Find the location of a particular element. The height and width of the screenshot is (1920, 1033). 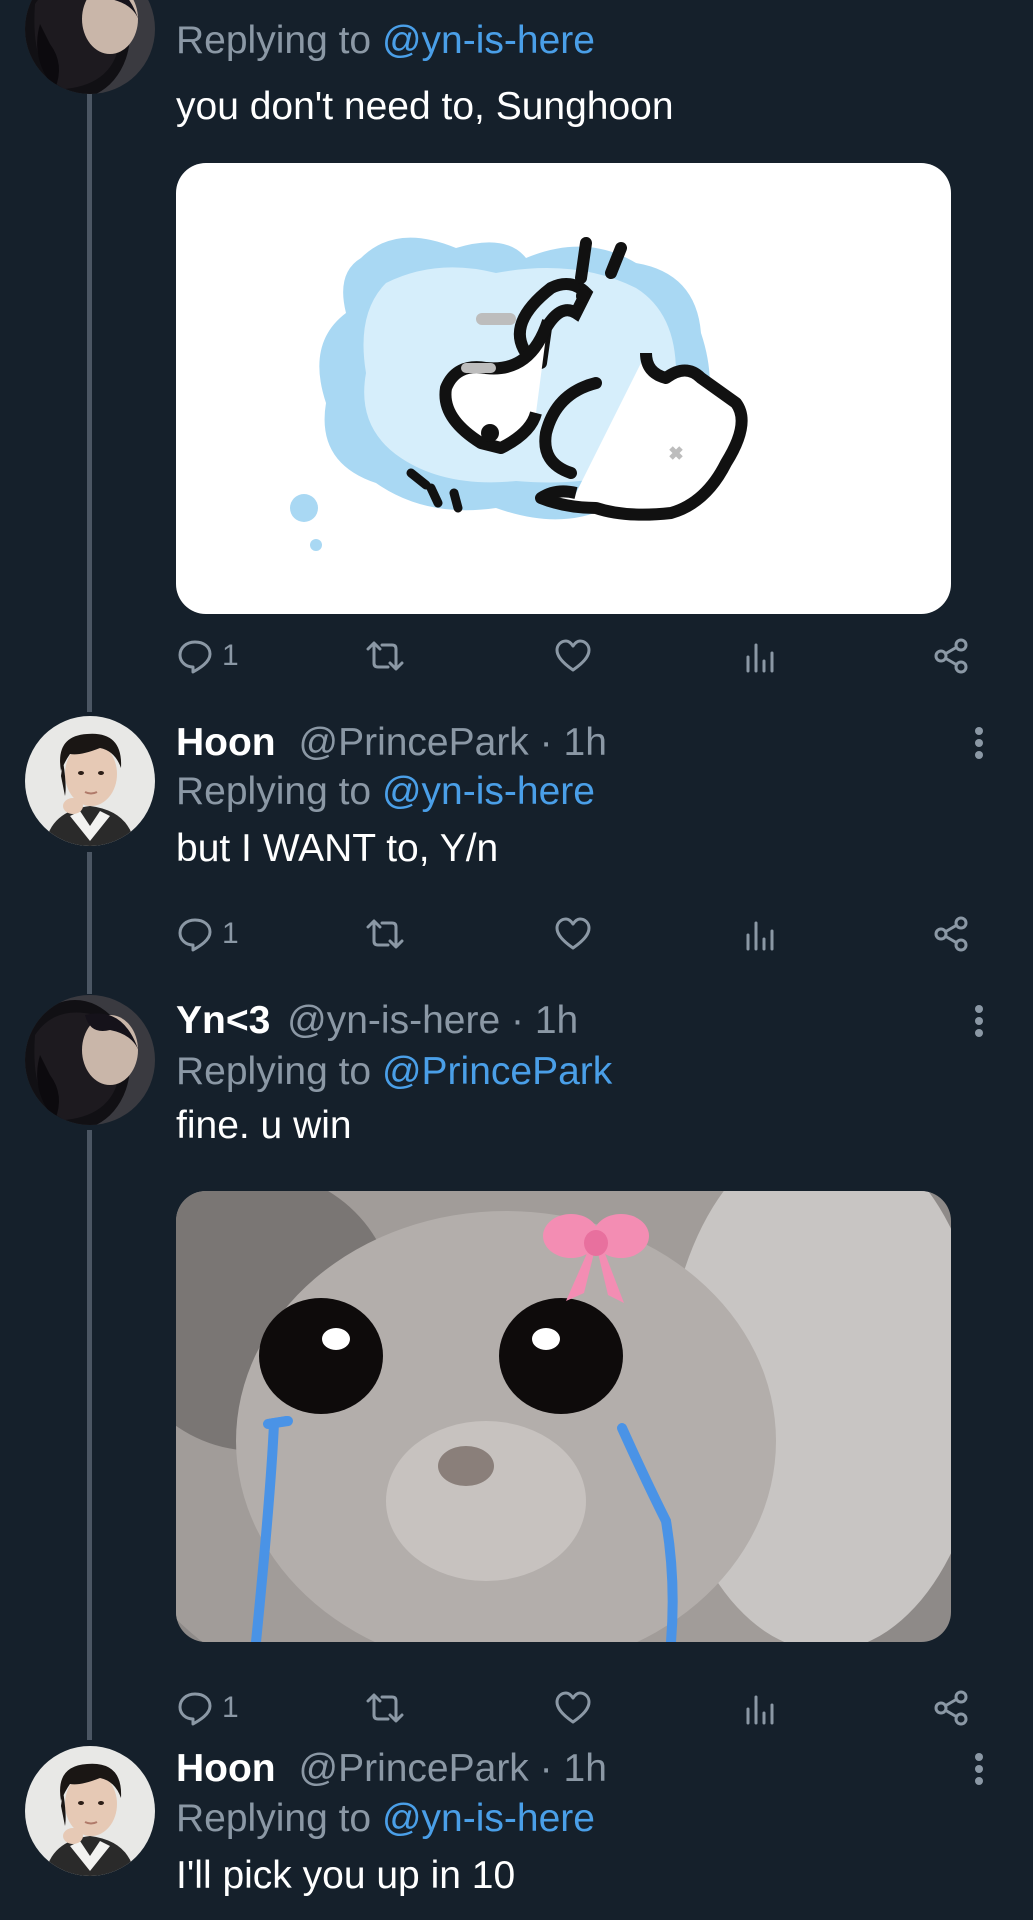

tweet-text: fine. u win is located at coordinates (264, 1125).